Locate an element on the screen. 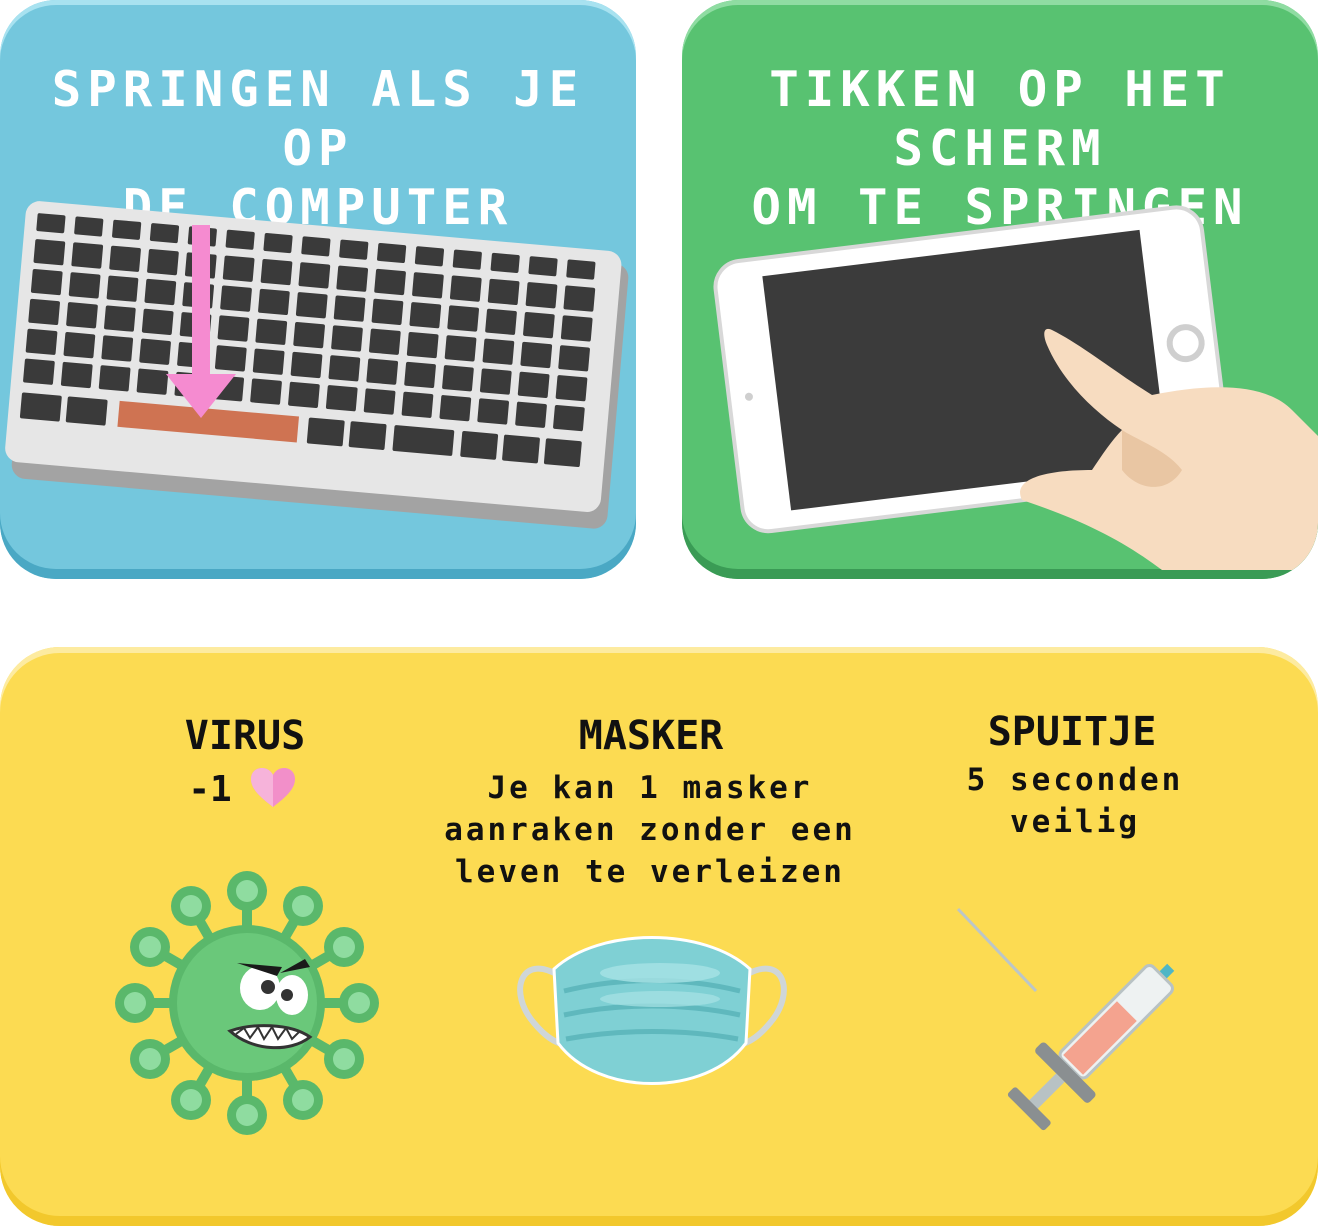  heart-icon is located at coordinates (273, 787).